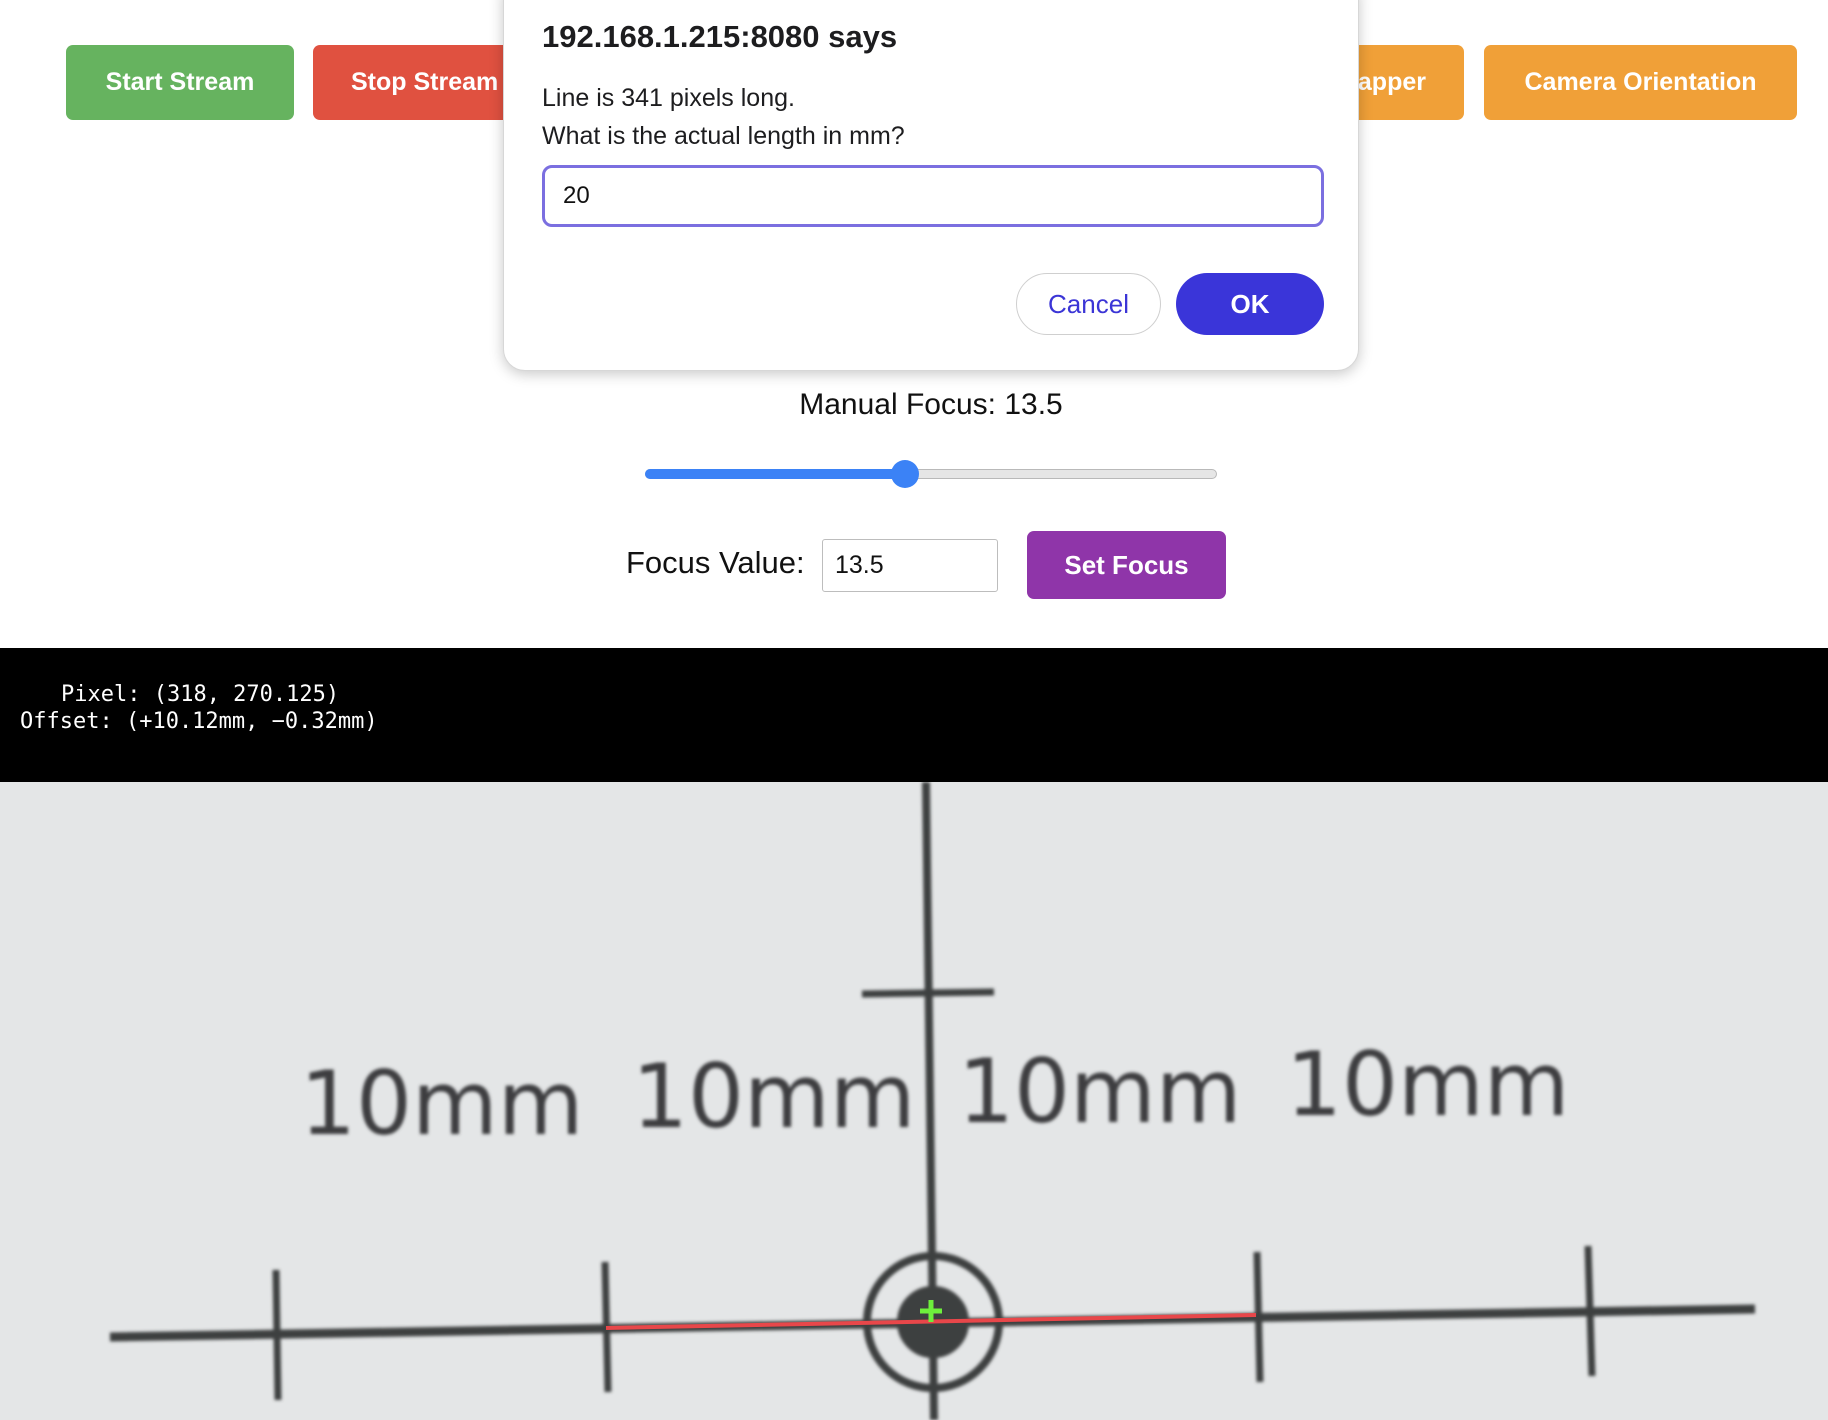  What do you see at coordinates (1088, 304) in the screenshot?
I see `cancel-button: Cancel` at bounding box center [1088, 304].